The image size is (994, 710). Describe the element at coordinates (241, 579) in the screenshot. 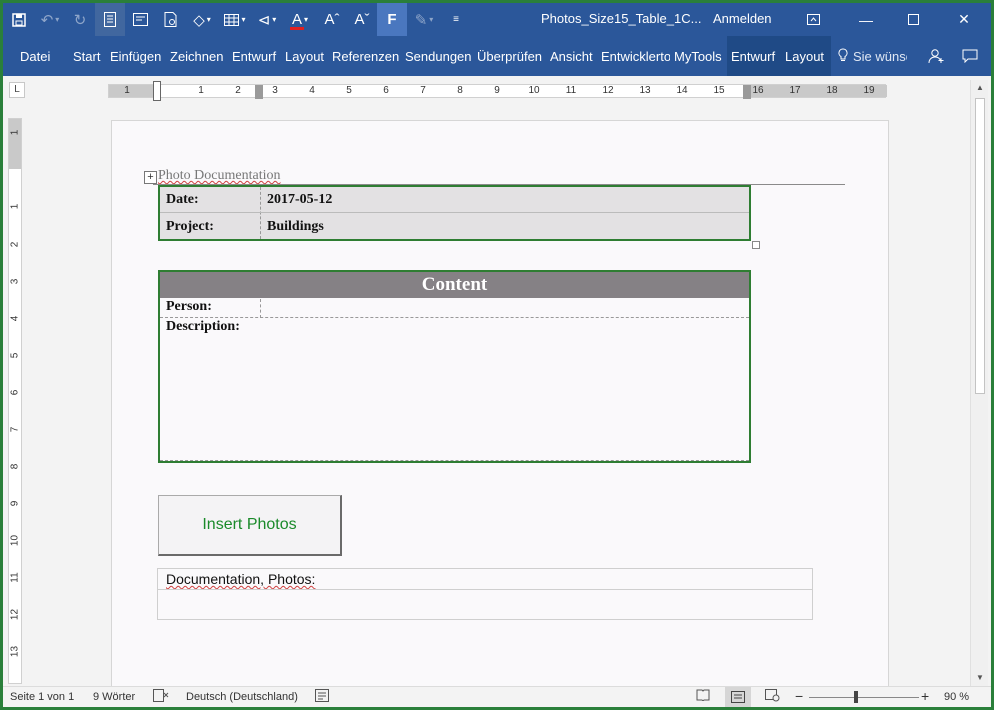

I see `photos-label: Documentation, Photos:` at that location.